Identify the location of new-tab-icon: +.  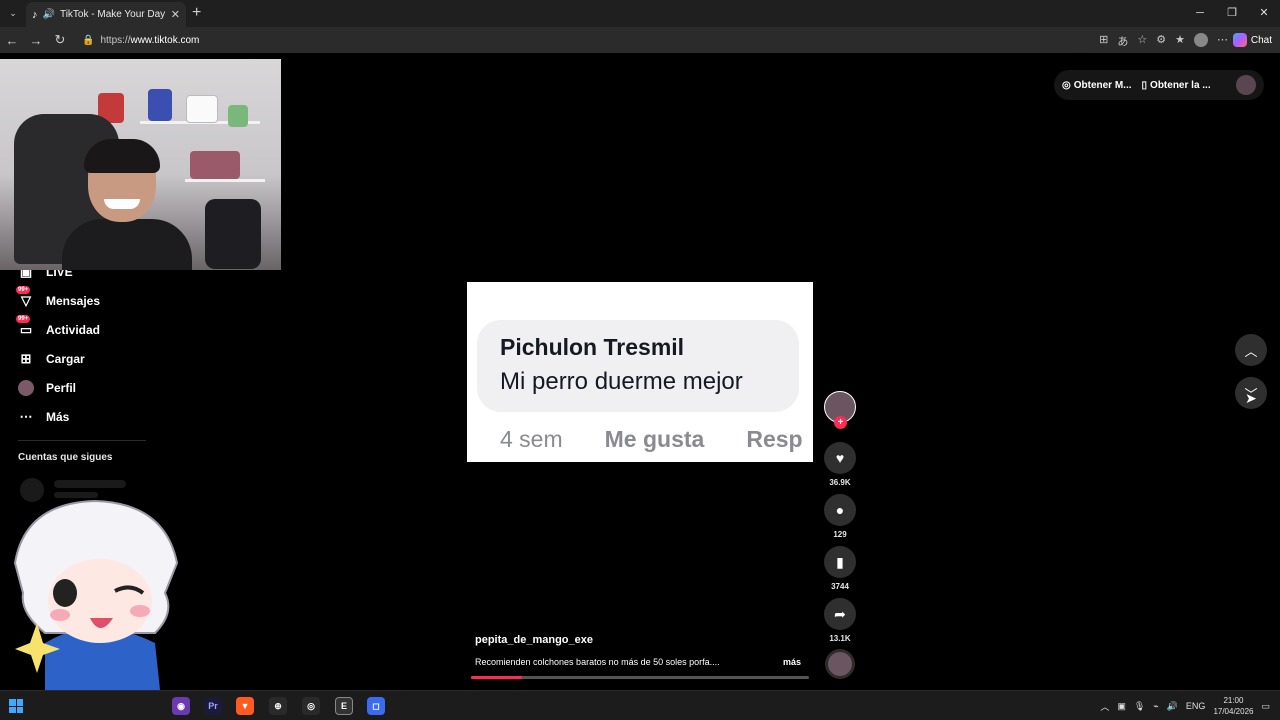
(196, 13).